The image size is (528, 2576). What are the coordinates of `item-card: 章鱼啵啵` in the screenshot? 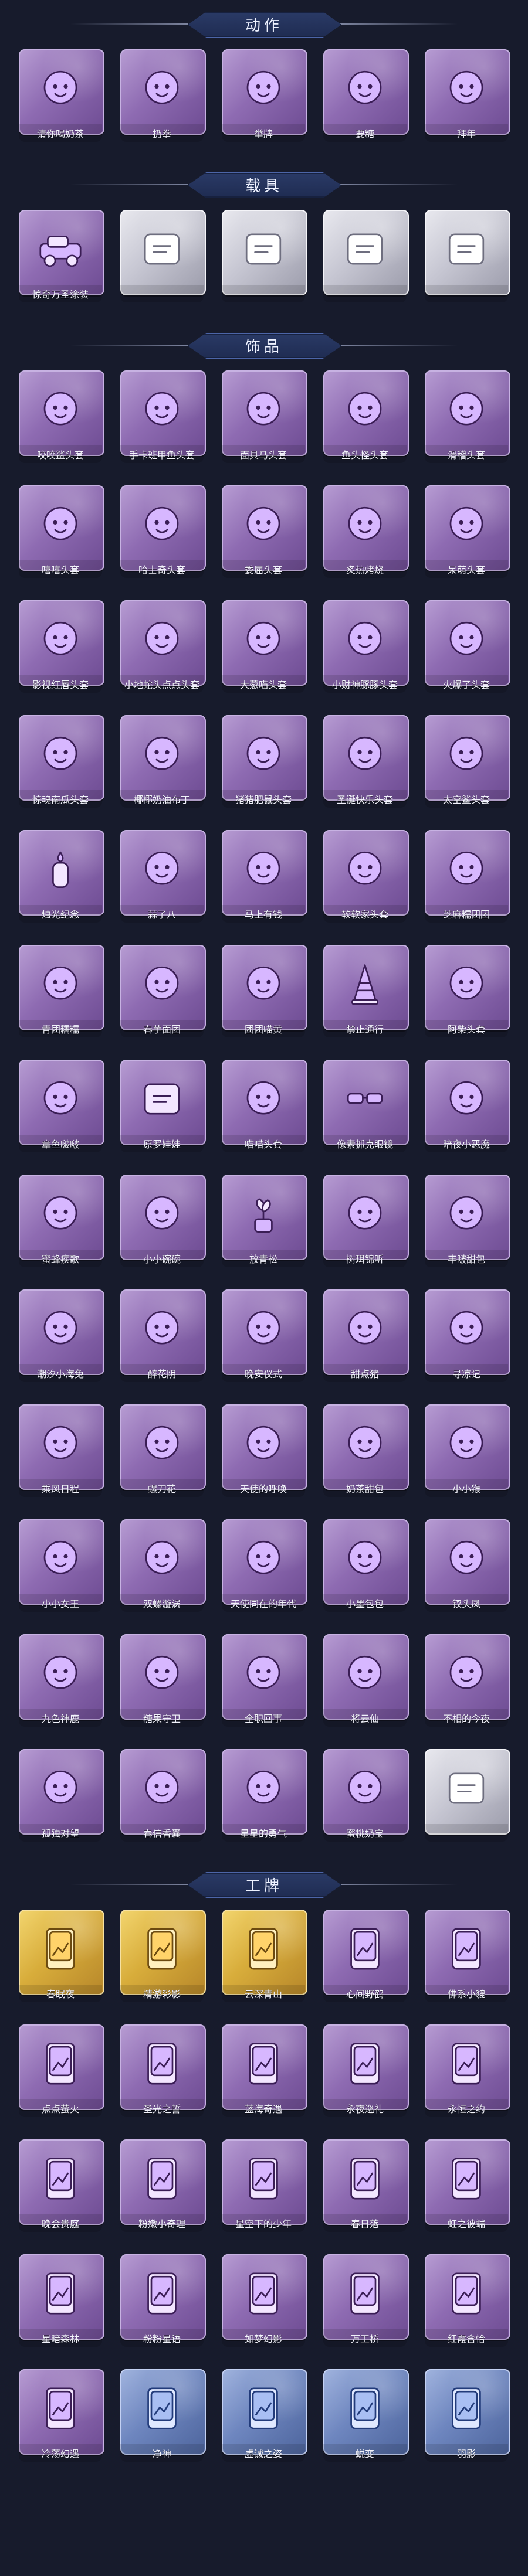 It's located at (61, 1106).